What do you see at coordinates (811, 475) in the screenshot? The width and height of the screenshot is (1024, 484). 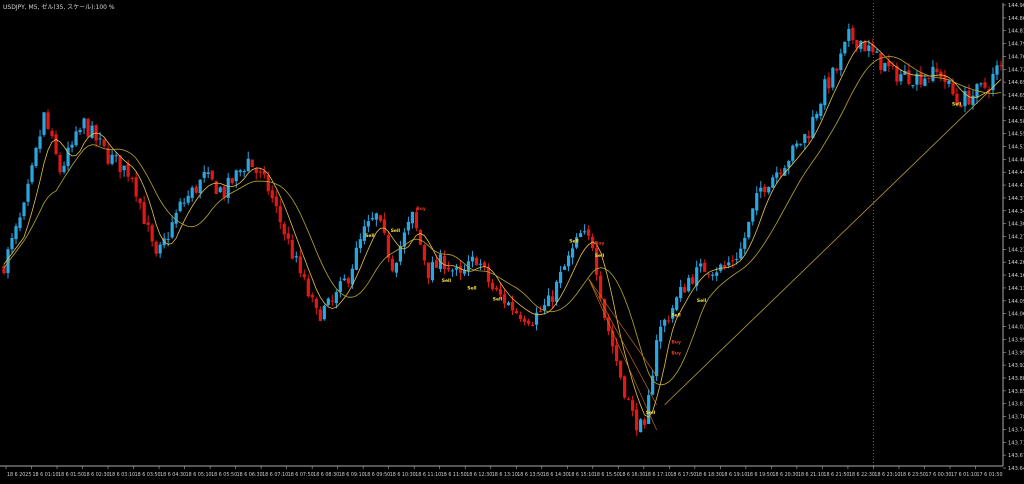 I see `x-tick-label: 18 6 21:10` at bounding box center [811, 475].